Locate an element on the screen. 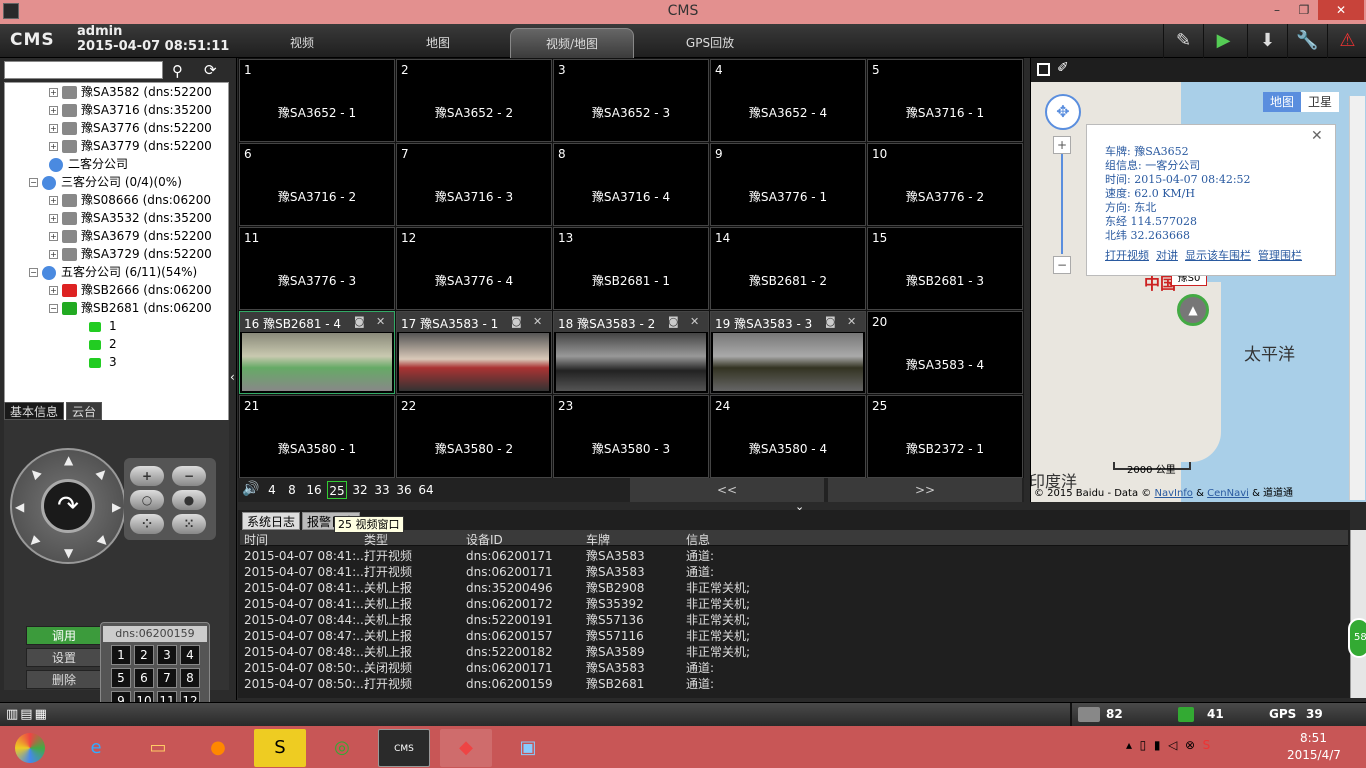 Image resolution: width=1366 pixels, height=768 pixels. tab-ptz: 云台 is located at coordinates (84, 411).